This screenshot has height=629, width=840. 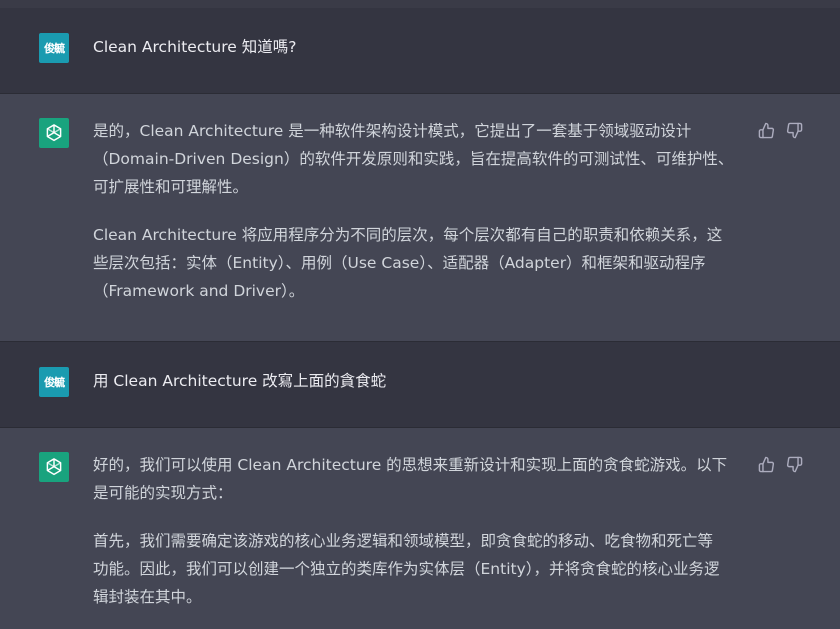 I want to click on user-message-2: 俊毓 用 Clean Architecture 改寫上面的貪食蛇, so click(x=420, y=385).